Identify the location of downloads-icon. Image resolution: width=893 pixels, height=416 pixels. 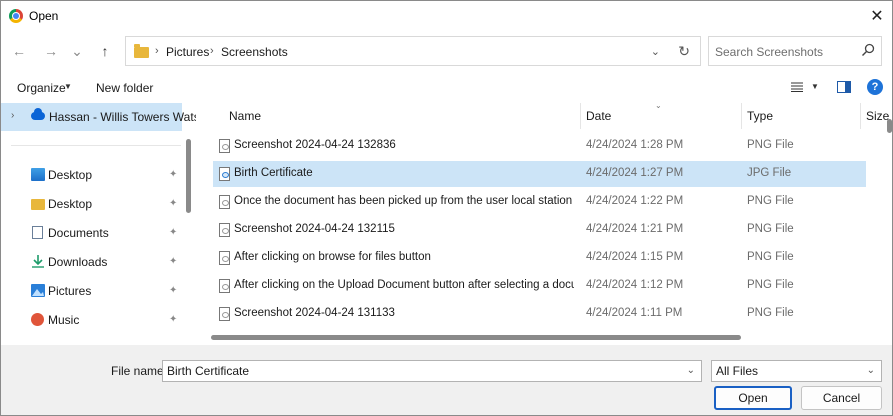
(38, 261).